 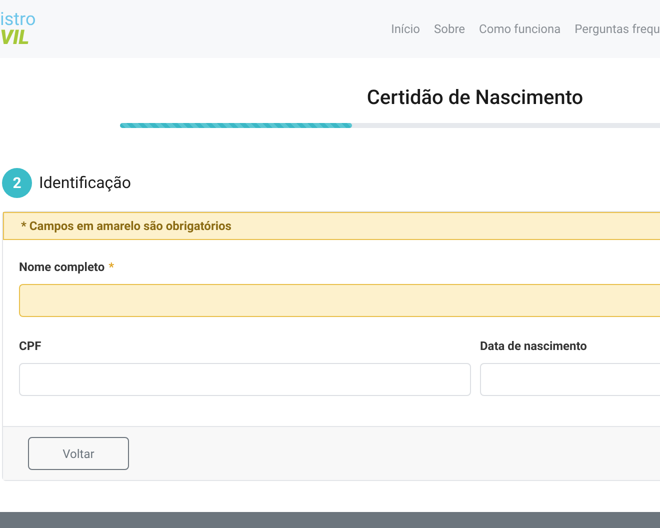 What do you see at coordinates (111, 267) in the screenshot?
I see `required-mark: *` at bounding box center [111, 267].